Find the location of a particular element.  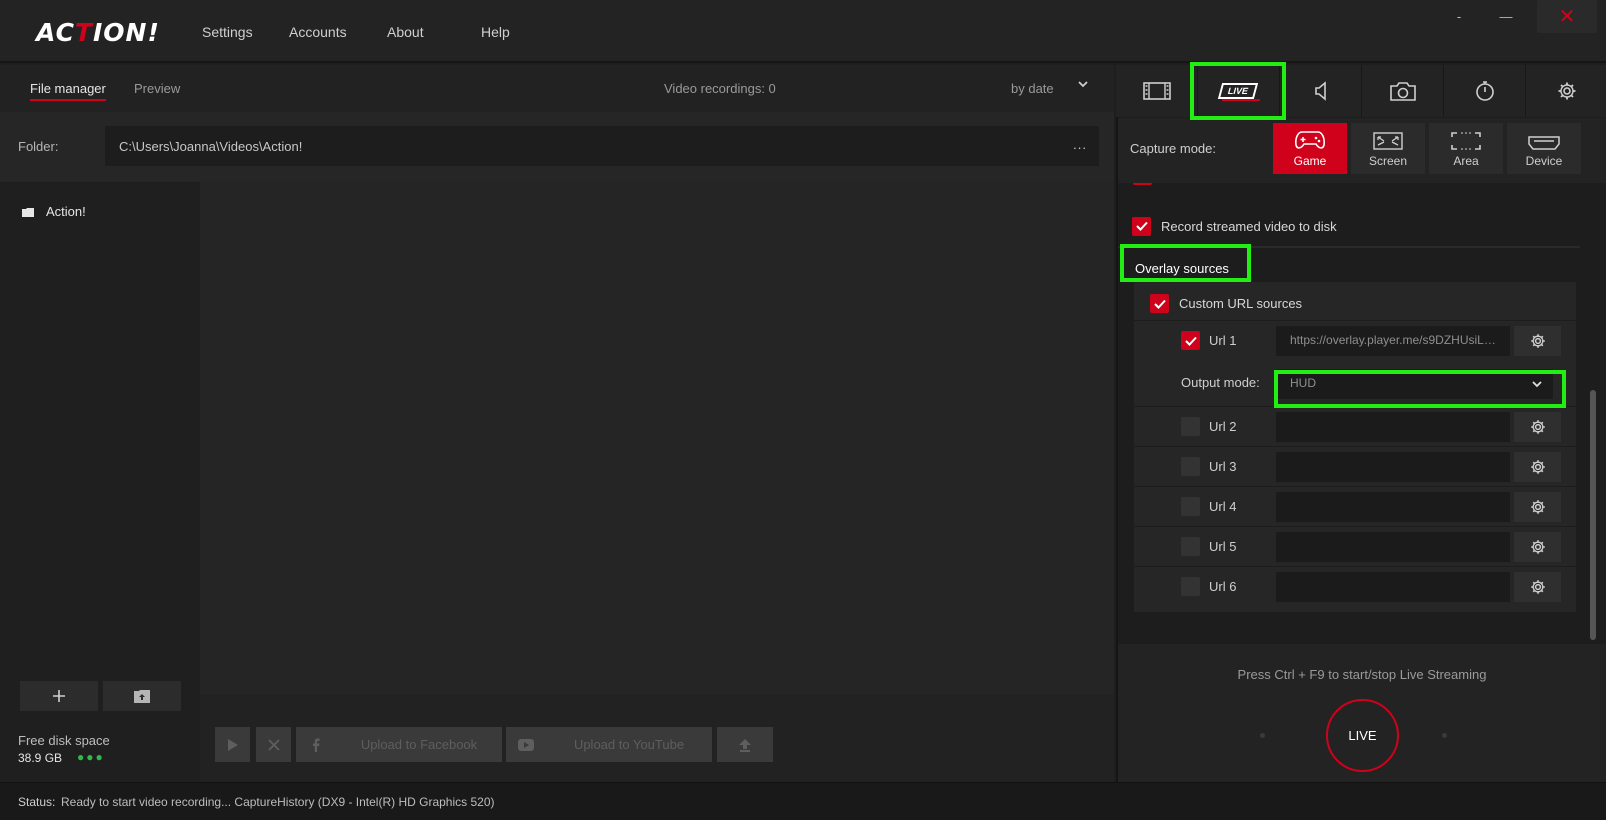

tab-preview: Preview is located at coordinates (157, 88).